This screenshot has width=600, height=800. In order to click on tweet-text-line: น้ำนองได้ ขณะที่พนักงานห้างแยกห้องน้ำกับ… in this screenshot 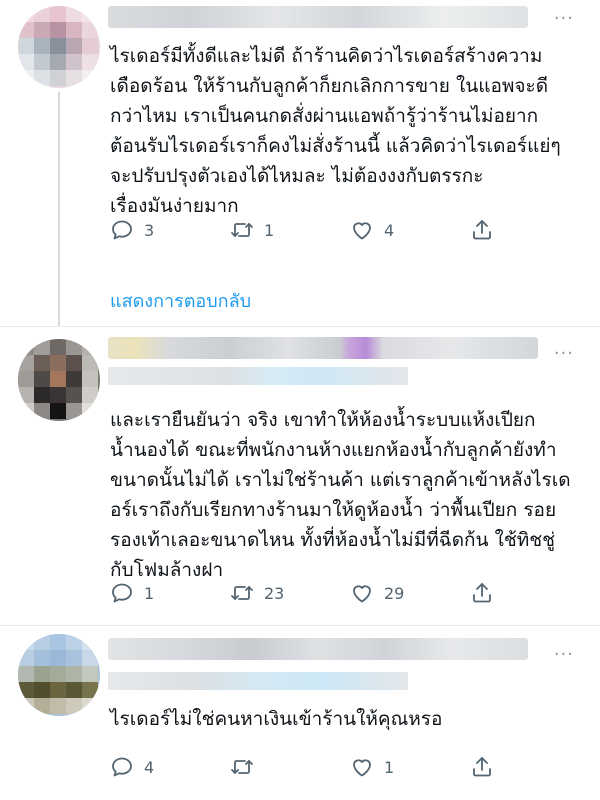, I will do `click(333, 450)`.